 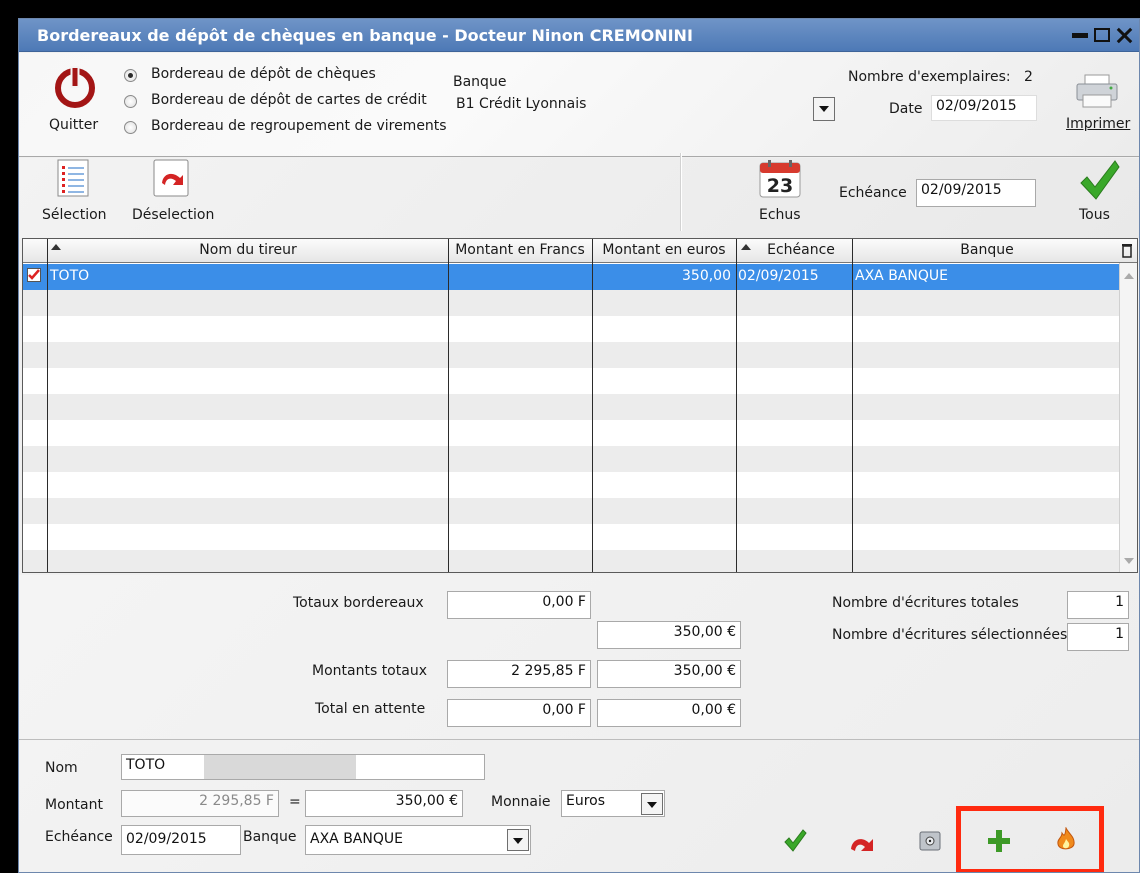 What do you see at coordinates (299, 126) in the screenshot?
I see `radio-label-virements: Bordereau de regroupement de virements` at bounding box center [299, 126].